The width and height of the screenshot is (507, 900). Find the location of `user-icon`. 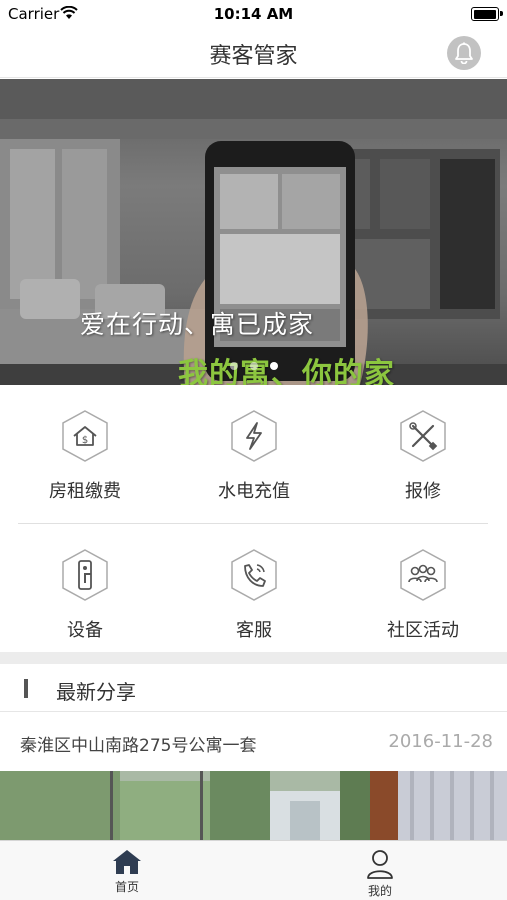

user-icon is located at coordinates (380, 864).